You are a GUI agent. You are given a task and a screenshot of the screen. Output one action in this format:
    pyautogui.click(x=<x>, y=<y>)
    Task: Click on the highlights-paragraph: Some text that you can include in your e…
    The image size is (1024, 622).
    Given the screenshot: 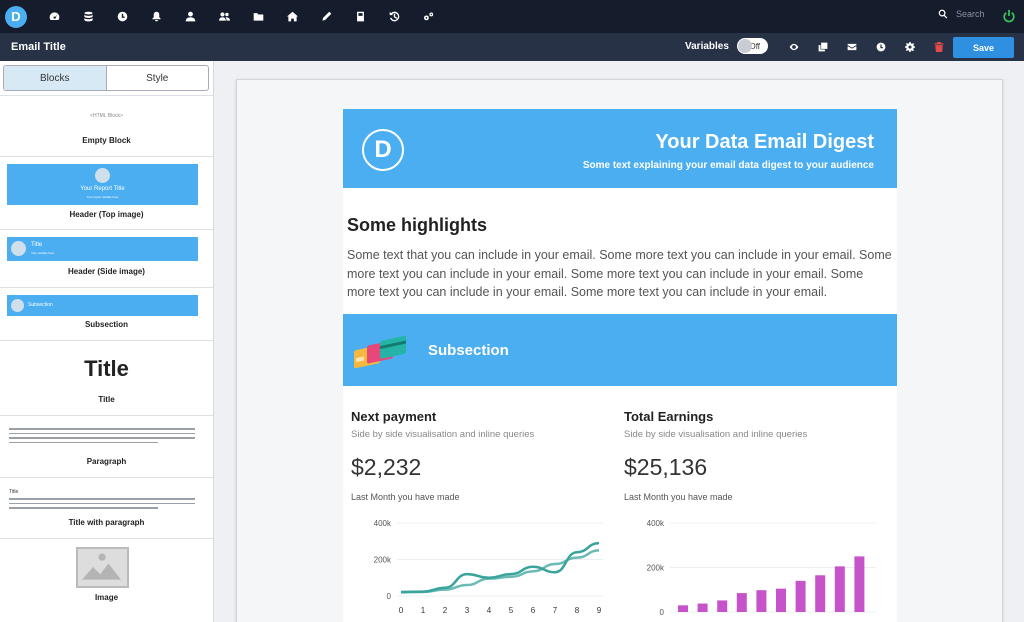 What is the action you would take?
    pyautogui.click(x=619, y=273)
    